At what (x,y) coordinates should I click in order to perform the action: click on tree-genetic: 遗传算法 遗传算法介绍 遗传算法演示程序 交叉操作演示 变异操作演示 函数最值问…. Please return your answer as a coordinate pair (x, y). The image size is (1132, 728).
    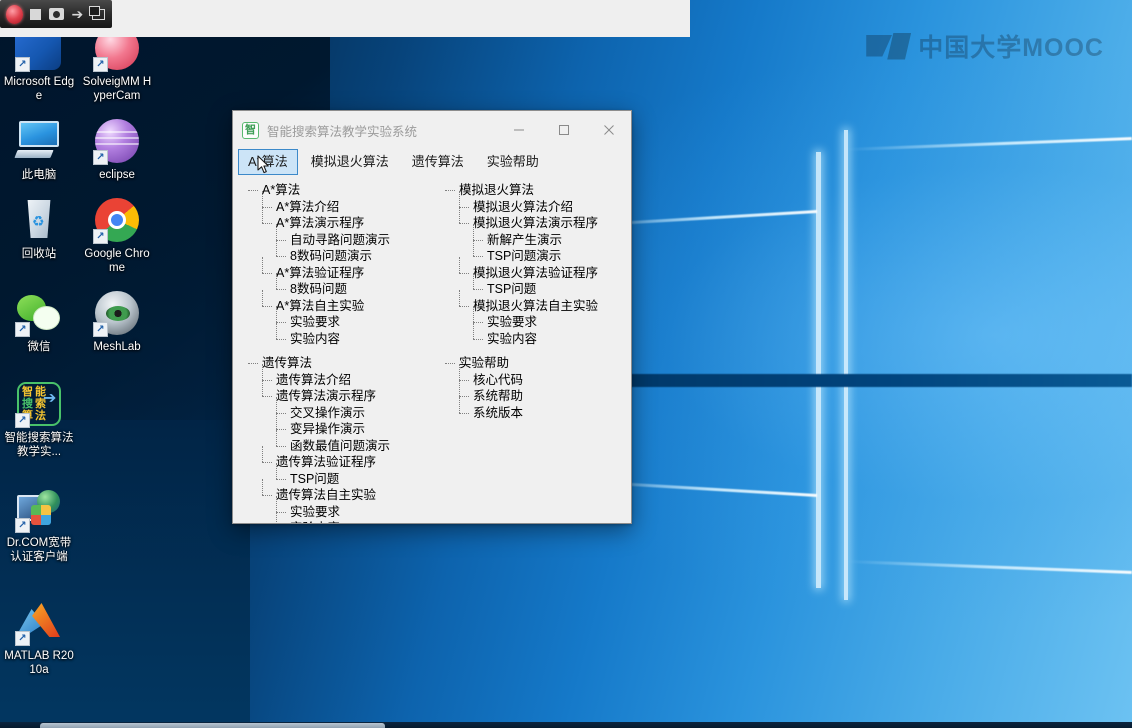
    Looking at the image, I should click on (319, 439).